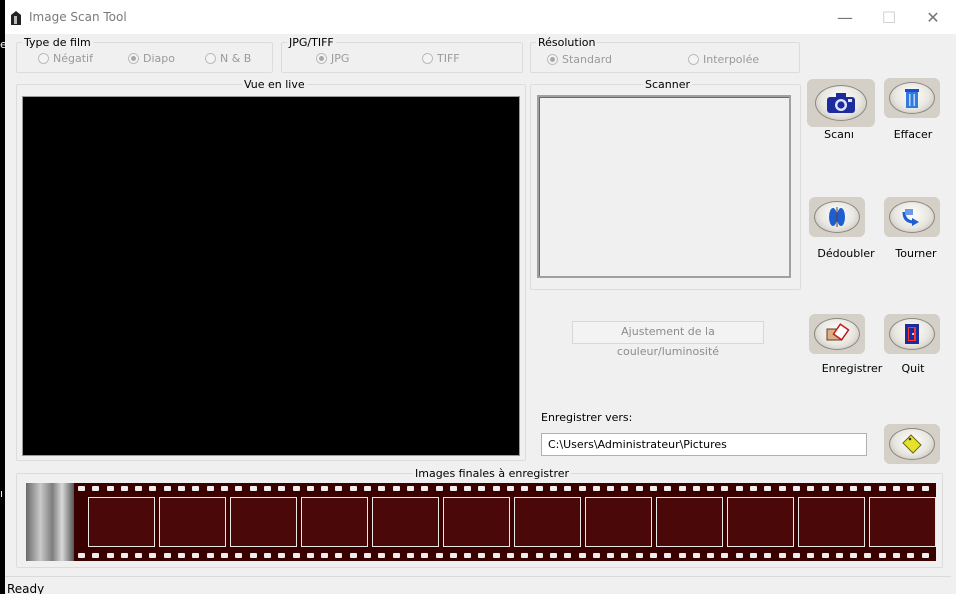  I want to click on window-border, so click(2, 297).